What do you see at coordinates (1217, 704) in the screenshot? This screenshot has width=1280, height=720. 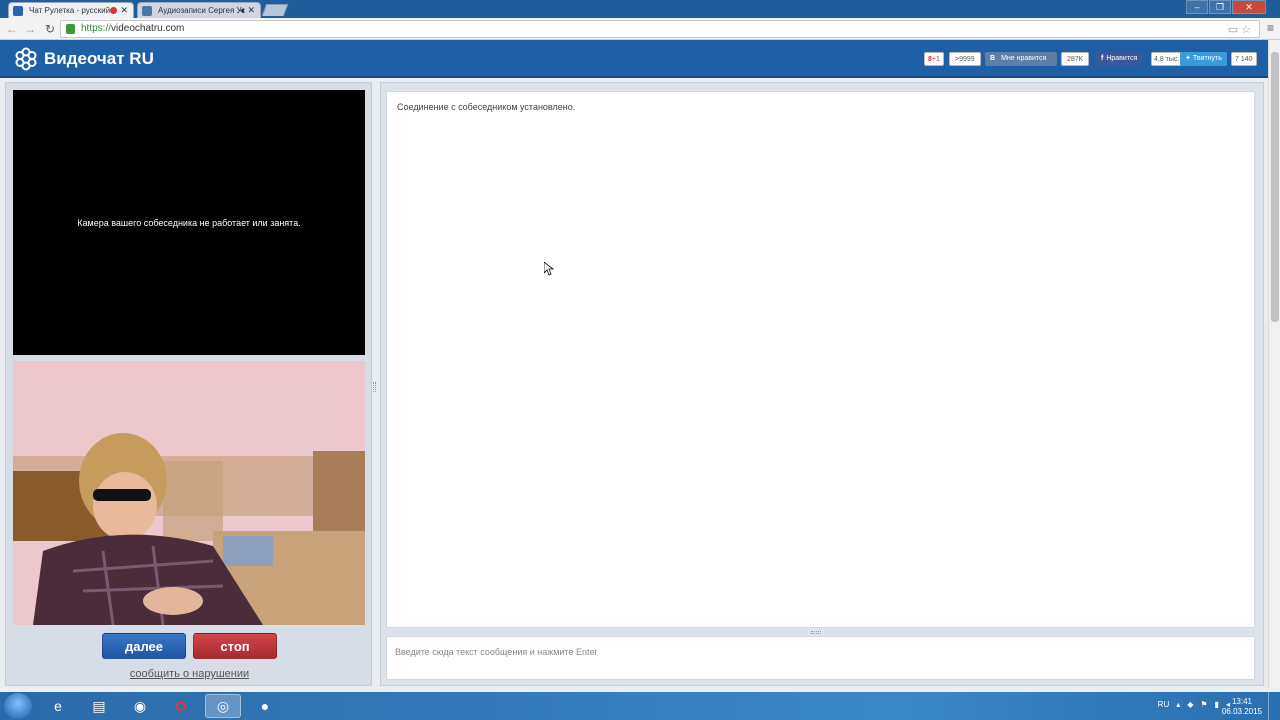 I see `network-icon: ▮` at bounding box center [1217, 704].